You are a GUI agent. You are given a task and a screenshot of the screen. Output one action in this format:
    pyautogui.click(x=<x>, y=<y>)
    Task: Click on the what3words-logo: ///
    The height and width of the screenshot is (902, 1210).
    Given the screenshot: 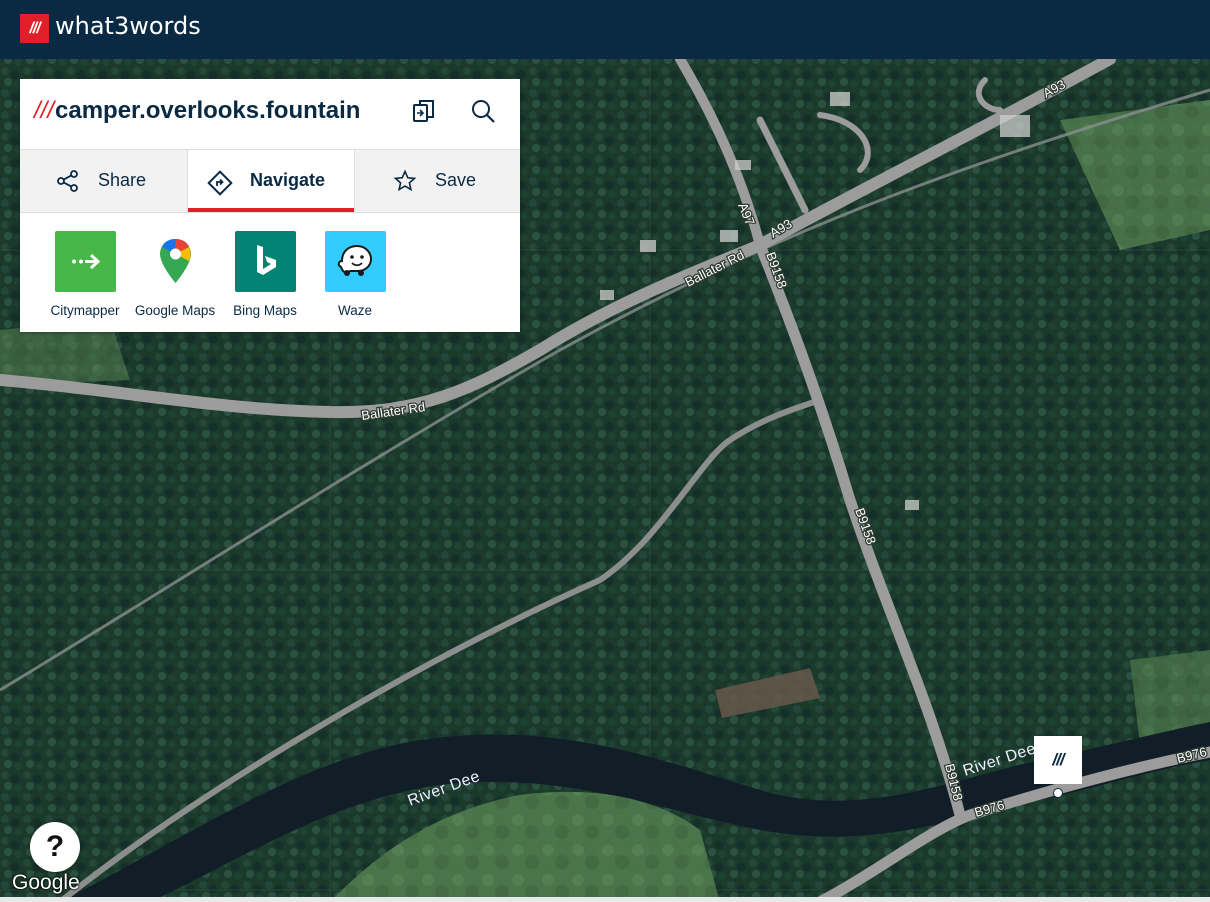 What is the action you would take?
    pyautogui.click(x=34, y=28)
    